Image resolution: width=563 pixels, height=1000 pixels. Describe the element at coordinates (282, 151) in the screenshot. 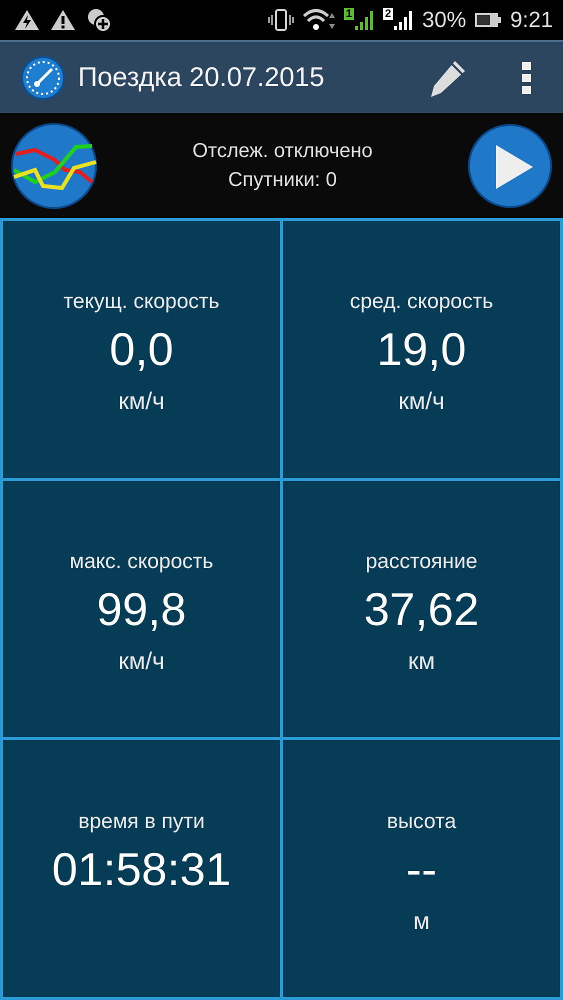

I see `tracking-status: Отслеж. отключено` at that location.